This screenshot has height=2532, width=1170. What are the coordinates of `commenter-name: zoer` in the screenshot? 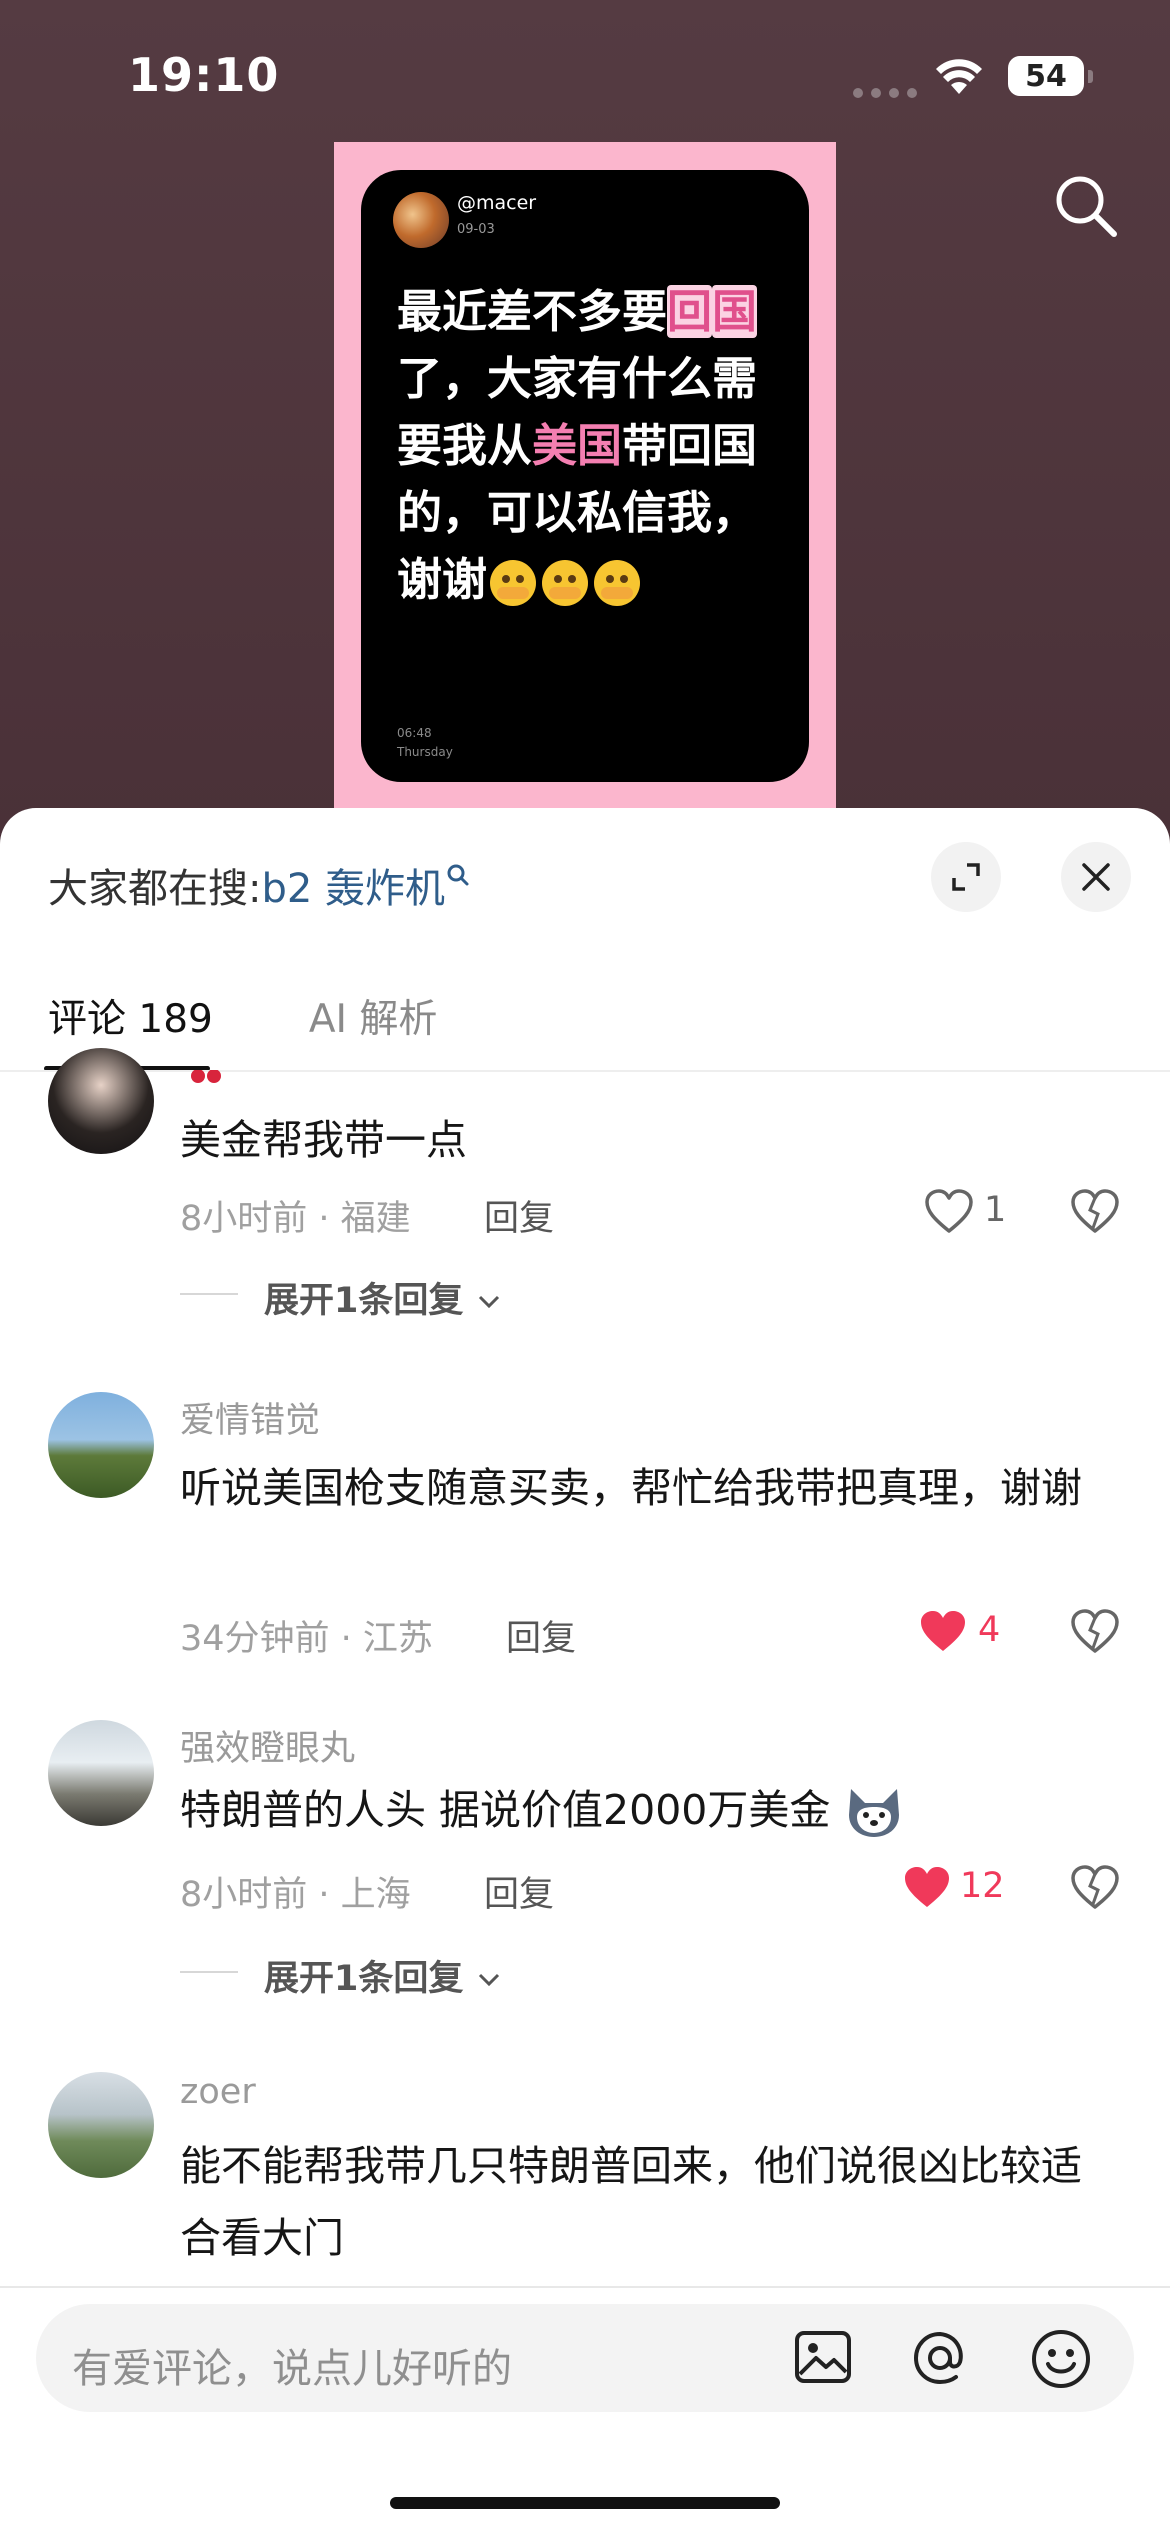 It's located at (218, 2092).